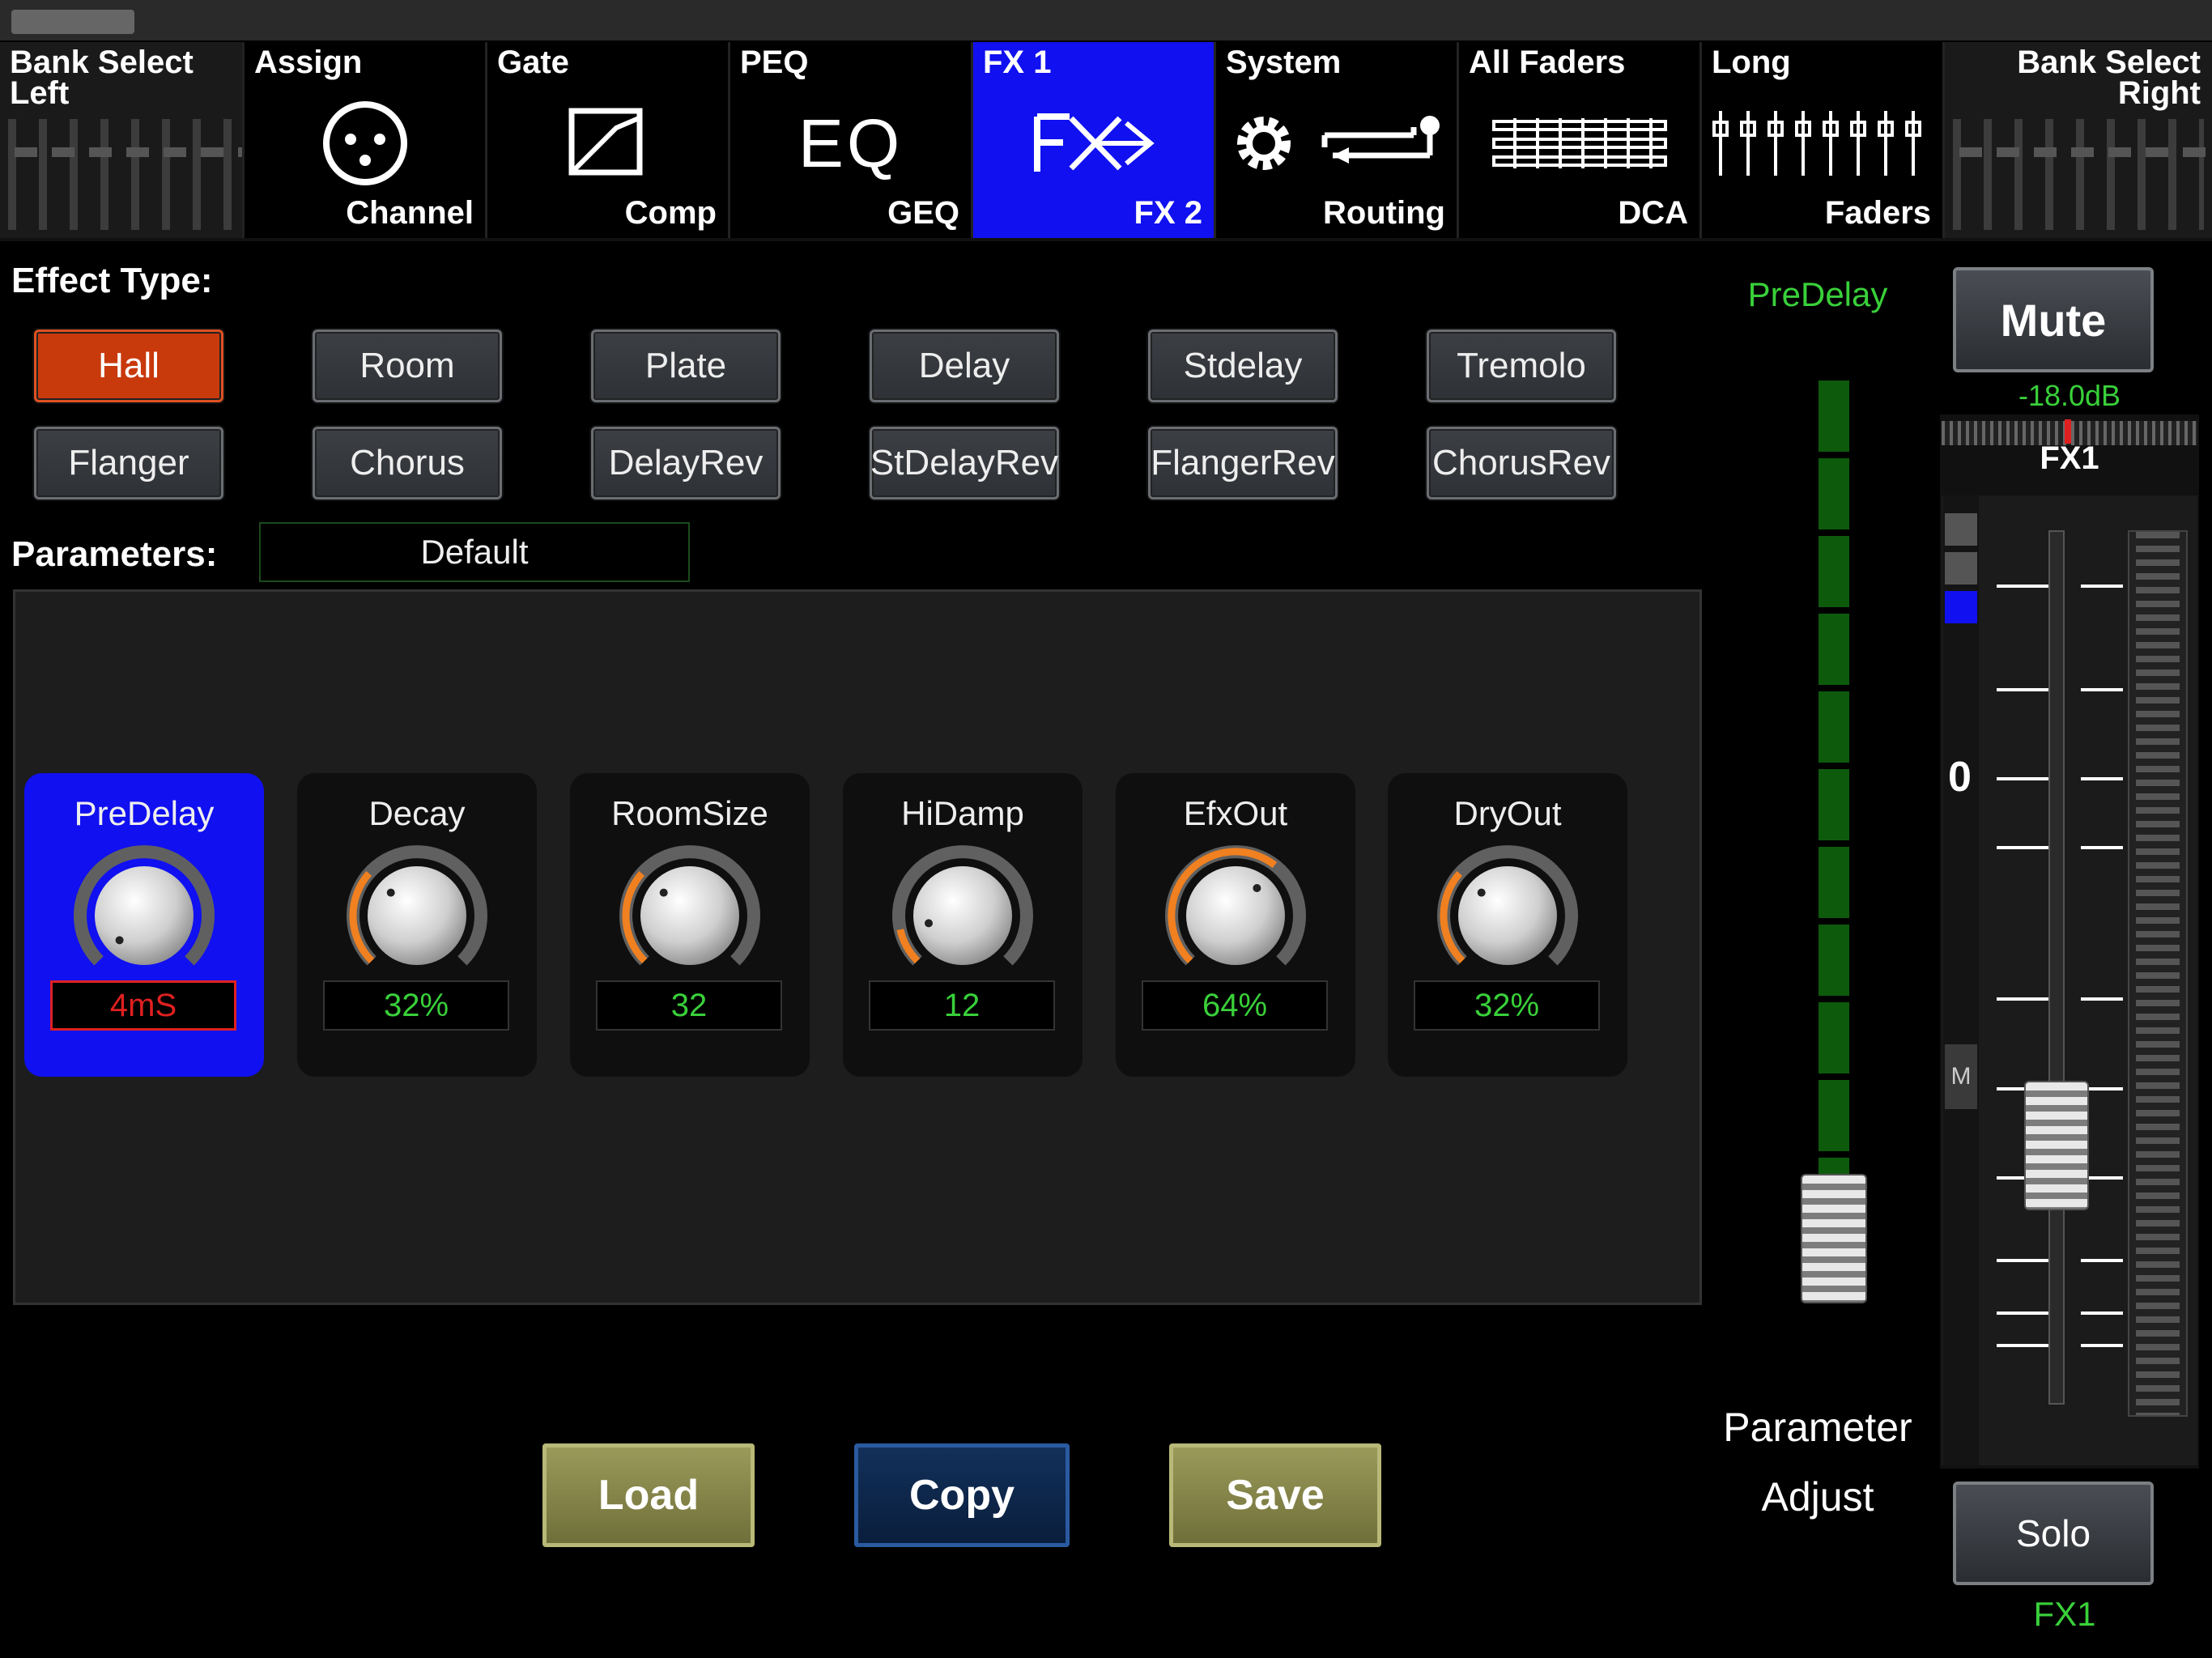 The width and height of the screenshot is (2212, 1658). Describe the element at coordinates (1834, 1238) in the screenshot. I see `param-fader-handle` at that location.